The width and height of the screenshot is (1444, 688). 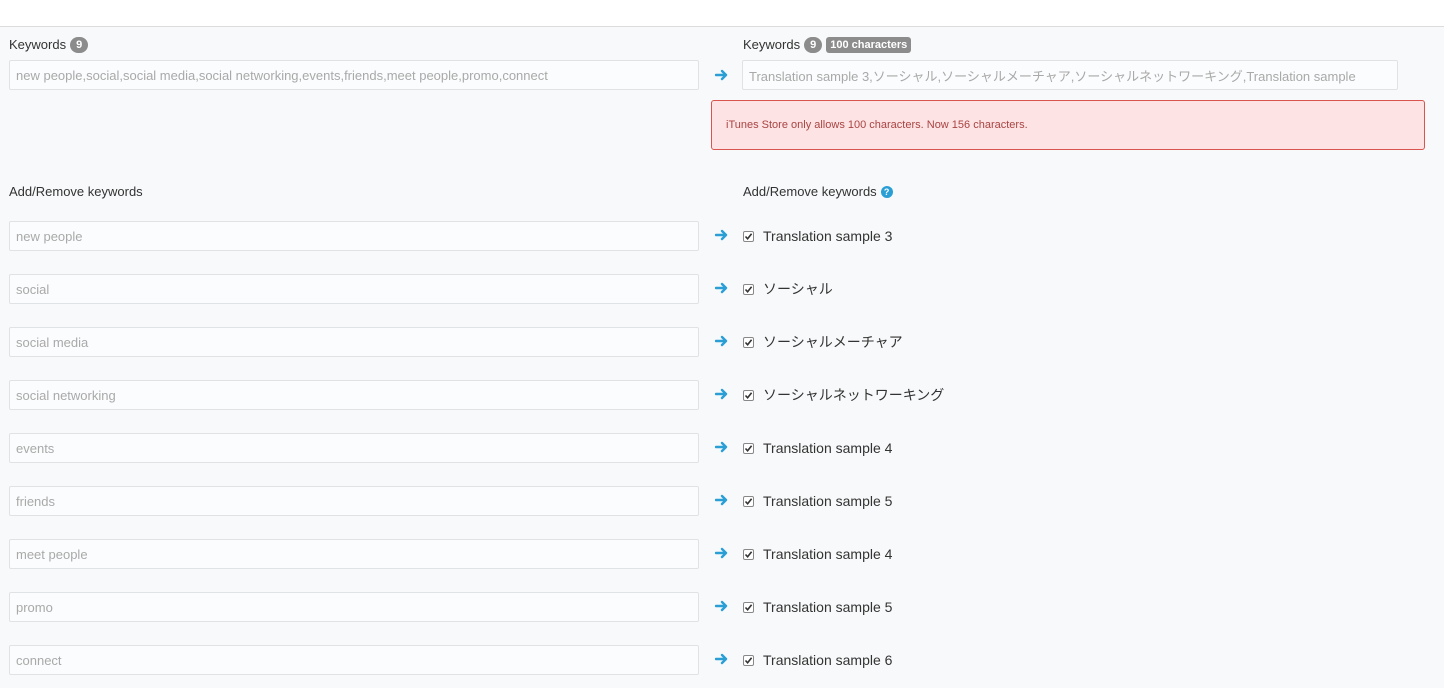 What do you see at coordinates (772, 44) in the screenshot?
I see `right-keywords-label: Keywords` at bounding box center [772, 44].